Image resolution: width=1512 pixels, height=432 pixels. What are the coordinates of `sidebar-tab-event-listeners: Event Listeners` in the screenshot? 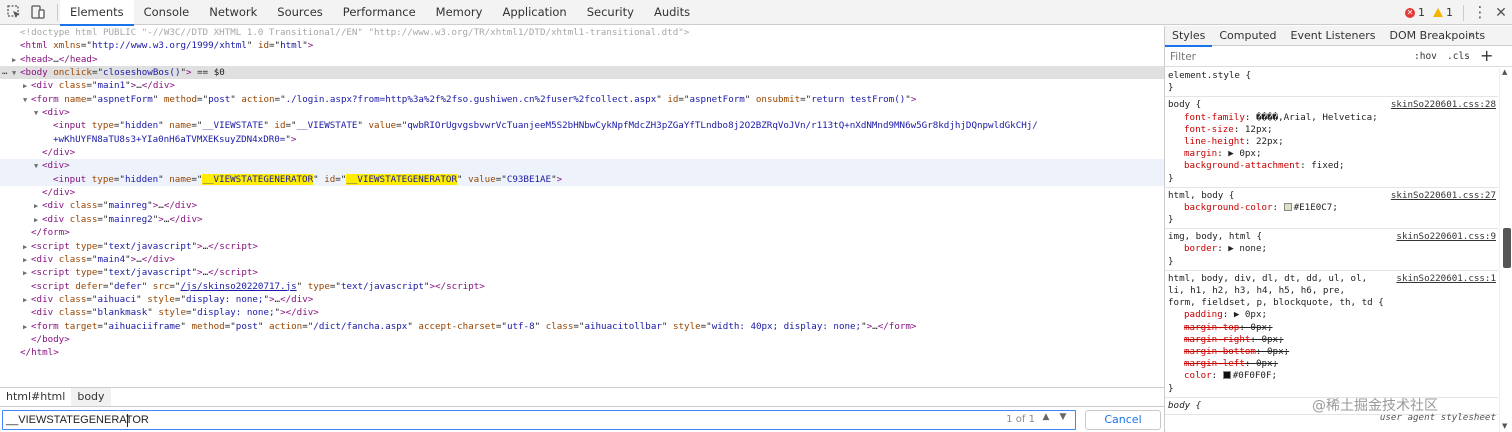 It's located at (1333, 36).